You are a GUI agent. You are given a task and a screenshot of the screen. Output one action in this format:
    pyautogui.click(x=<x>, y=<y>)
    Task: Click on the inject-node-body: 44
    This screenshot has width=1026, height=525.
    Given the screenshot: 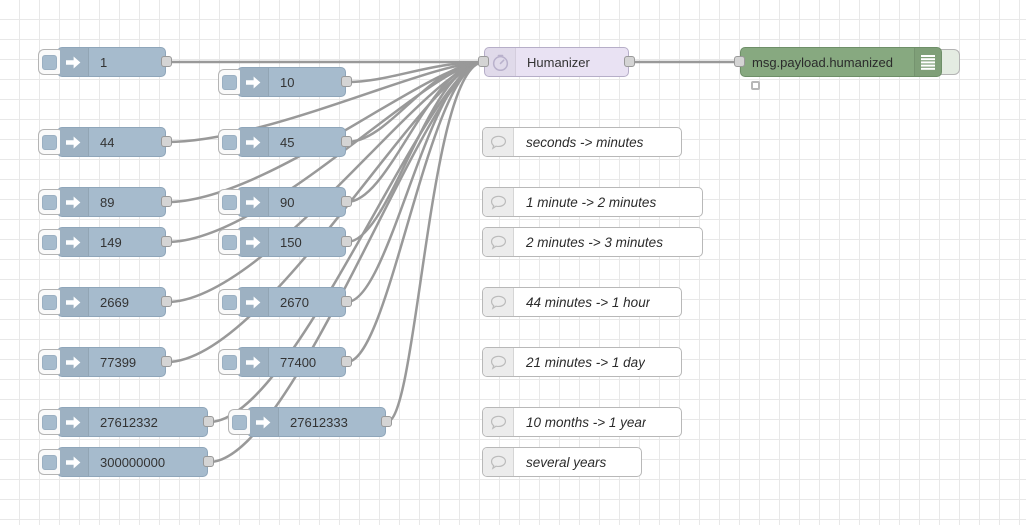 What is the action you would take?
    pyautogui.click(x=111, y=142)
    